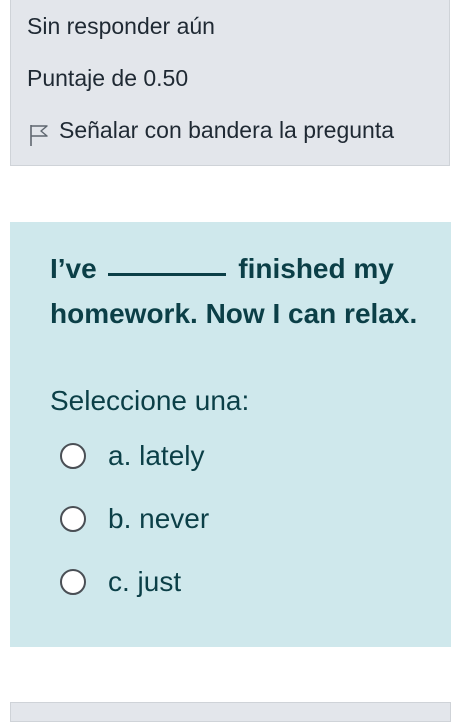 The image size is (451, 722). I want to click on question-score: Puntaje de 0.50, so click(108, 78).